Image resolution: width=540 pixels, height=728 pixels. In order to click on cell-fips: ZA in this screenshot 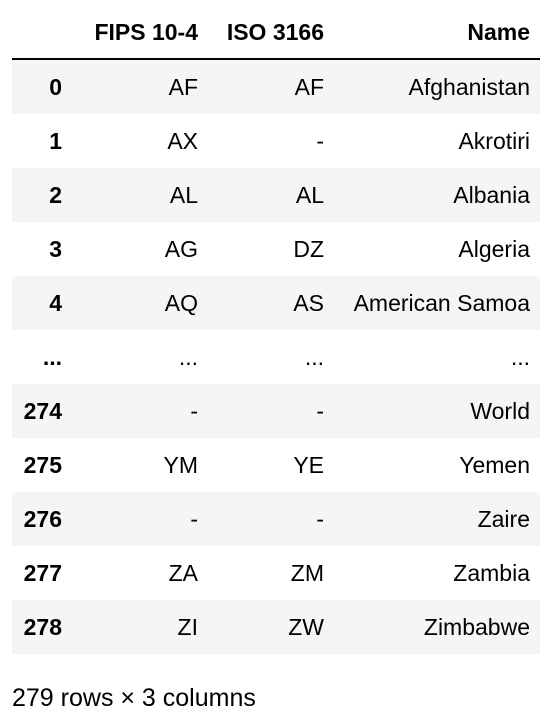, I will do `click(183, 572)`.